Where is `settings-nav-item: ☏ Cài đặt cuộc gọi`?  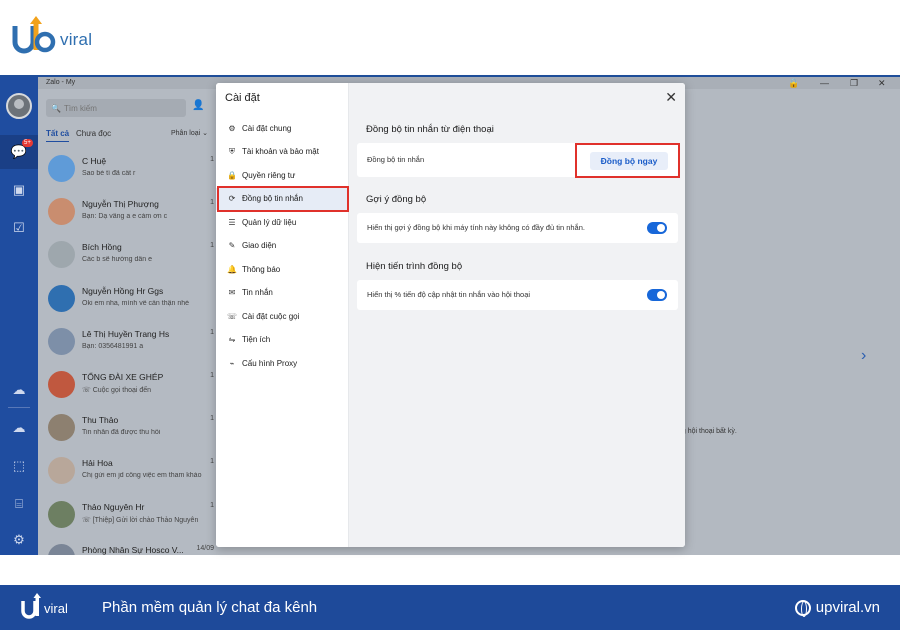
settings-nav-item: ☏ Cài đặt cuộc gọi is located at coordinates (282, 316).